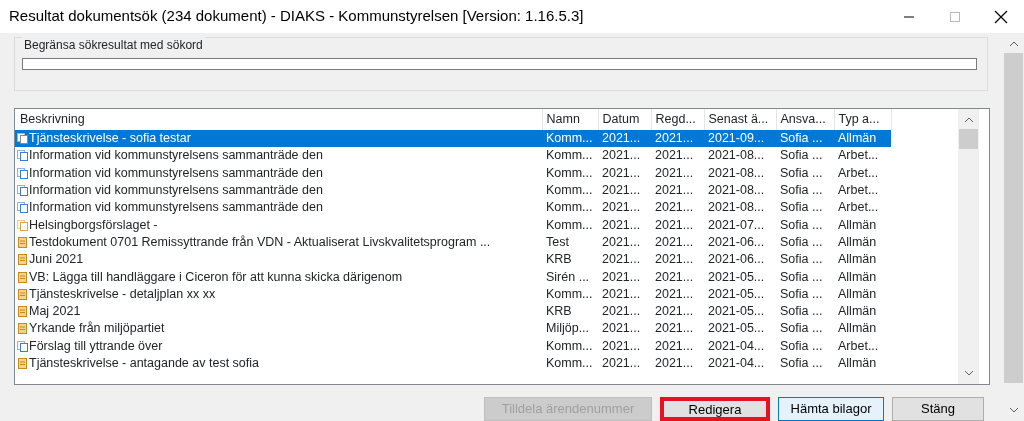 Image resolution: width=1024 pixels, height=421 pixels. What do you see at coordinates (938, 409) in the screenshot?
I see `dialog-button: Stäng` at bounding box center [938, 409].